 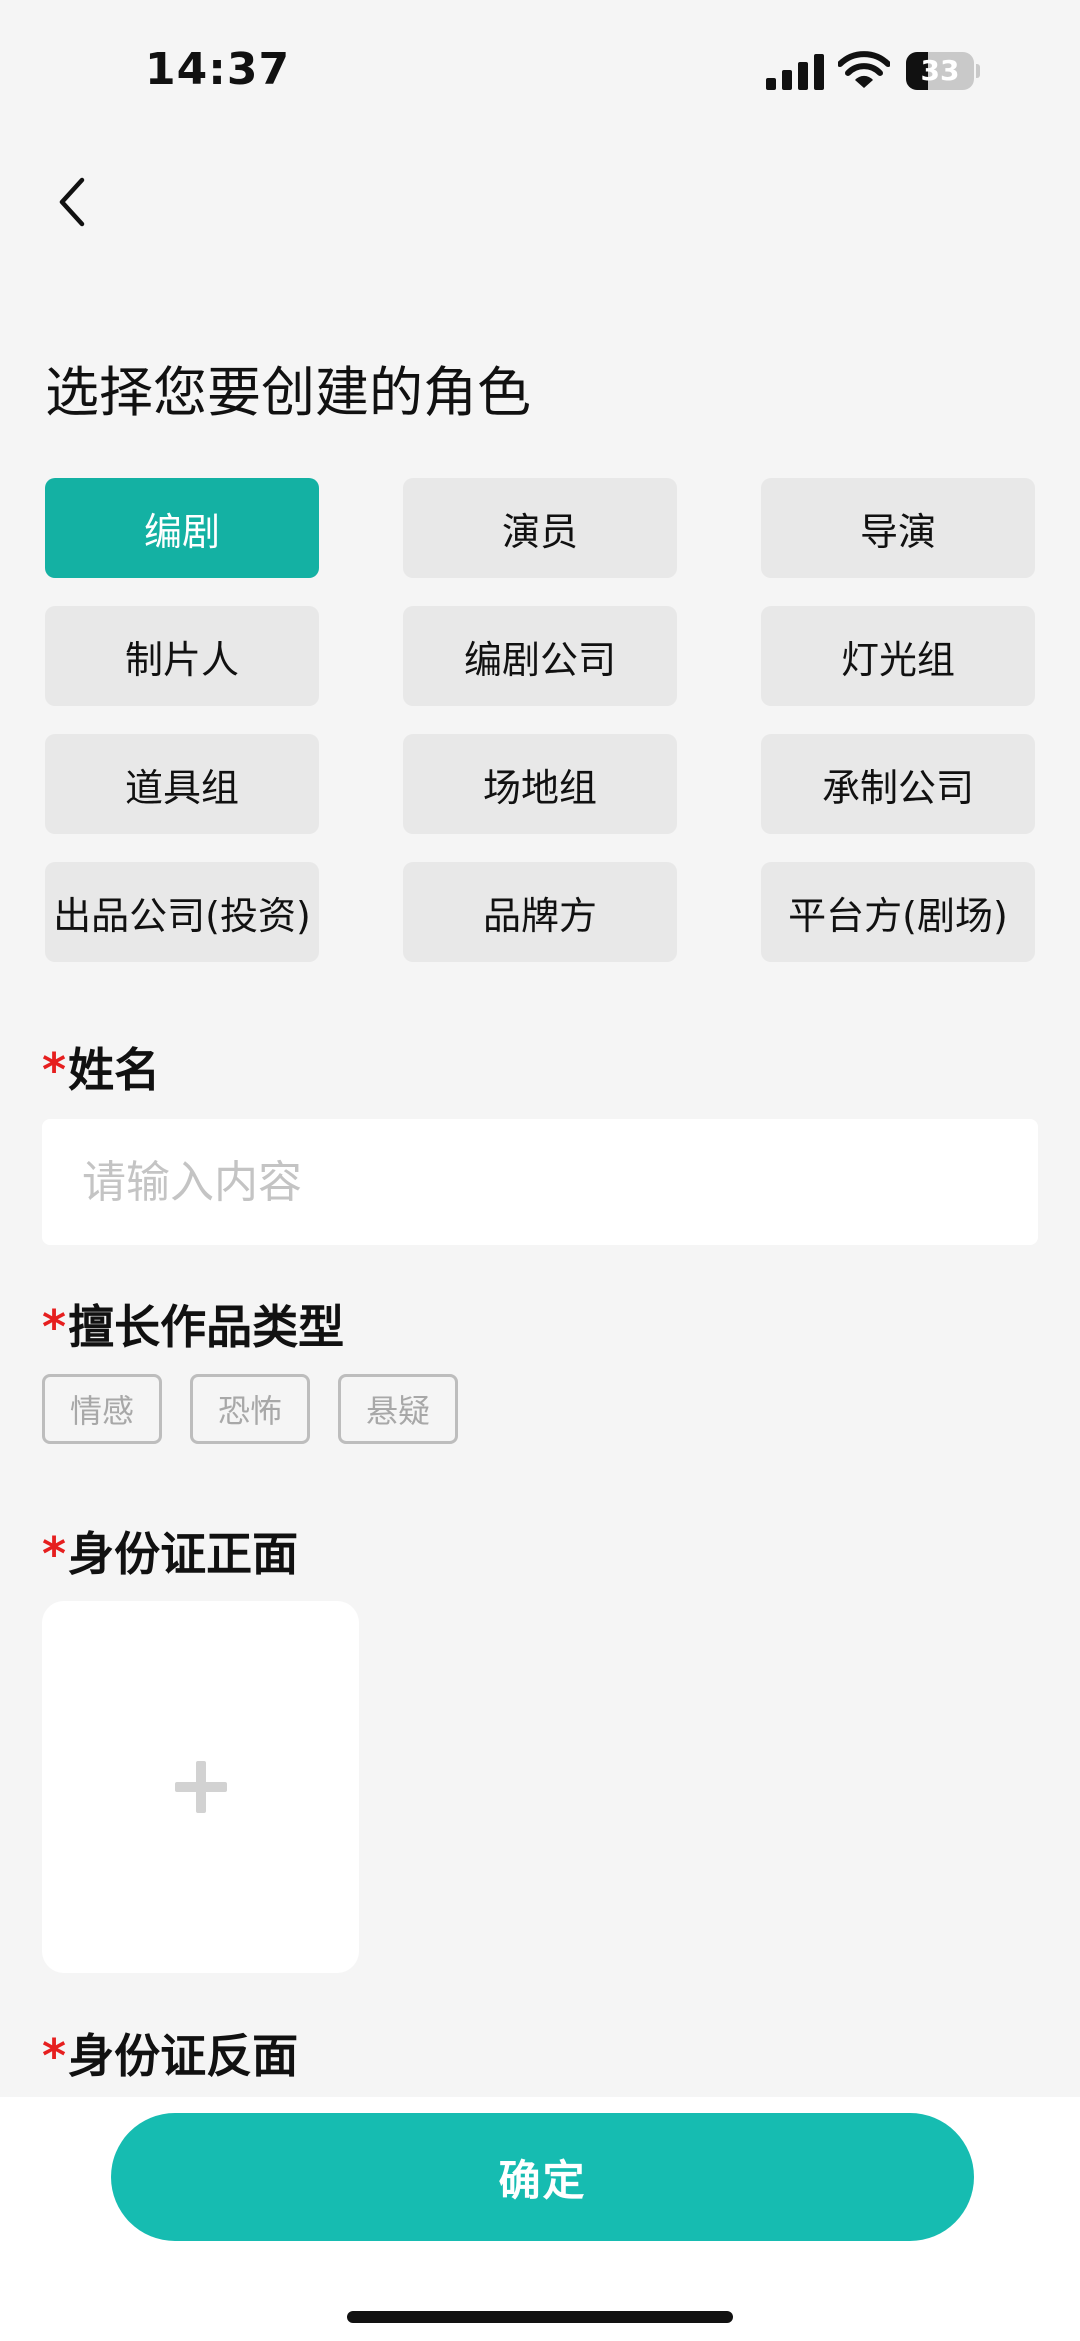 What do you see at coordinates (898, 528) in the screenshot?
I see `role-option-director: 导演` at bounding box center [898, 528].